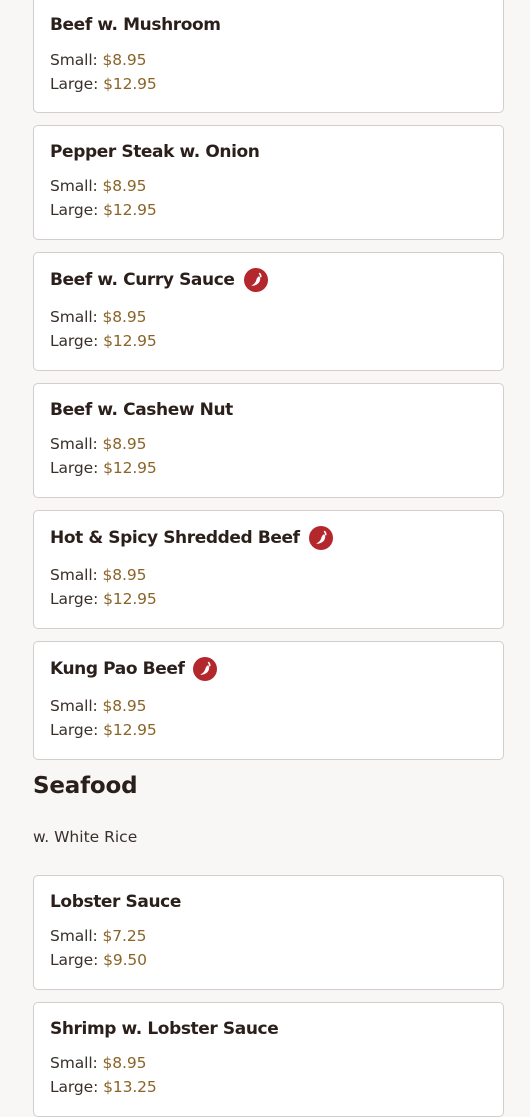 The height and width of the screenshot is (1117, 530). I want to click on item-name-row: Pepper Steak w. Onion, so click(155, 152).